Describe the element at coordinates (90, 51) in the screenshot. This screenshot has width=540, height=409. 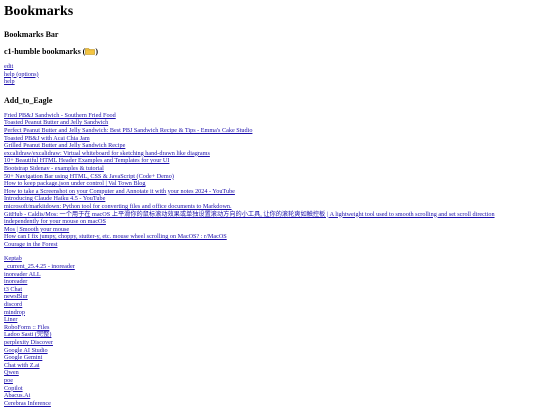
I see `folder-icon` at that location.